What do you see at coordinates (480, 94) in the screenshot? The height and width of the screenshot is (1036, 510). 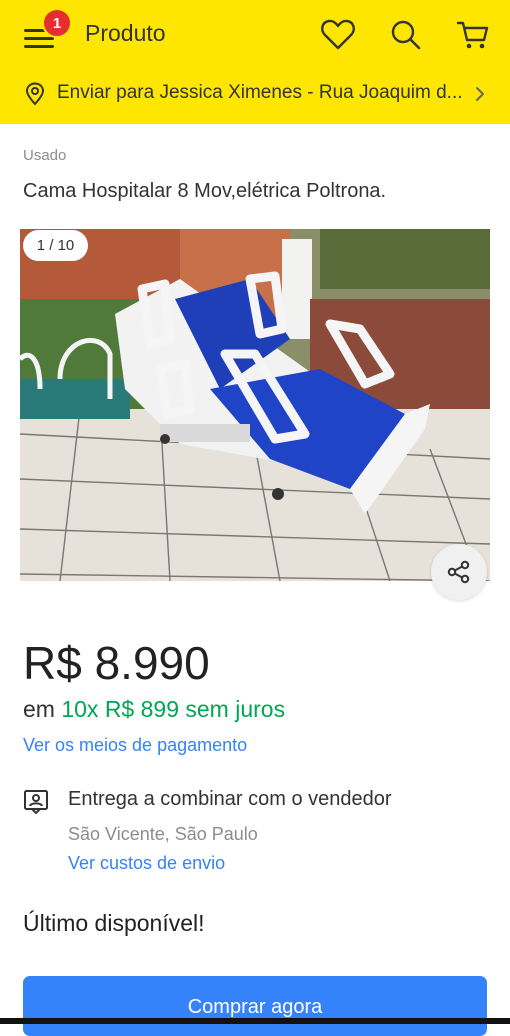 I see `chevron-right-icon` at bounding box center [480, 94].